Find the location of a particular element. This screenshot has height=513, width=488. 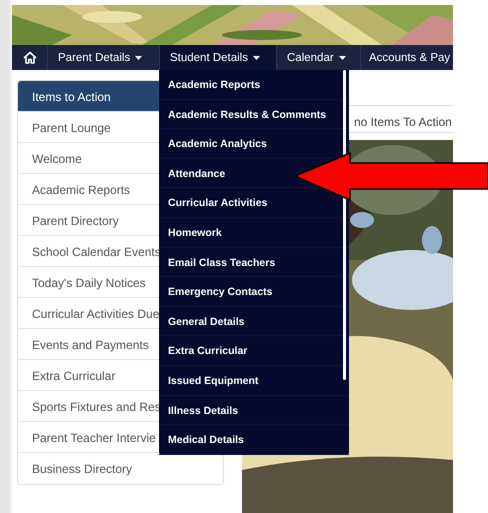

dropdown-item: Homework is located at coordinates (195, 232).